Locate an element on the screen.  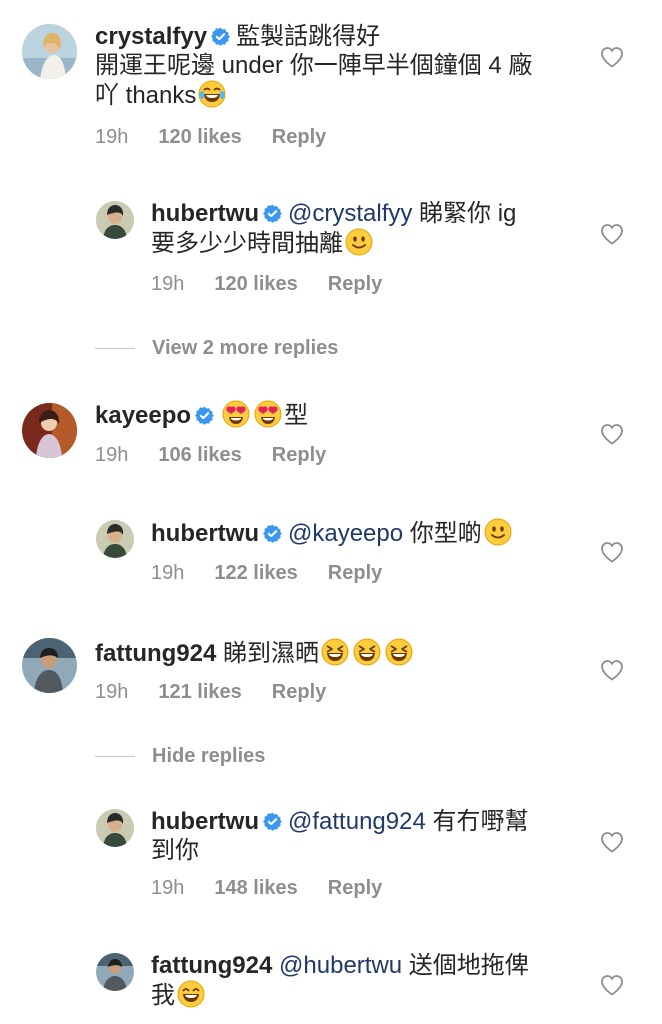
likes-count: 122 likes is located at coordinates (255, 573).